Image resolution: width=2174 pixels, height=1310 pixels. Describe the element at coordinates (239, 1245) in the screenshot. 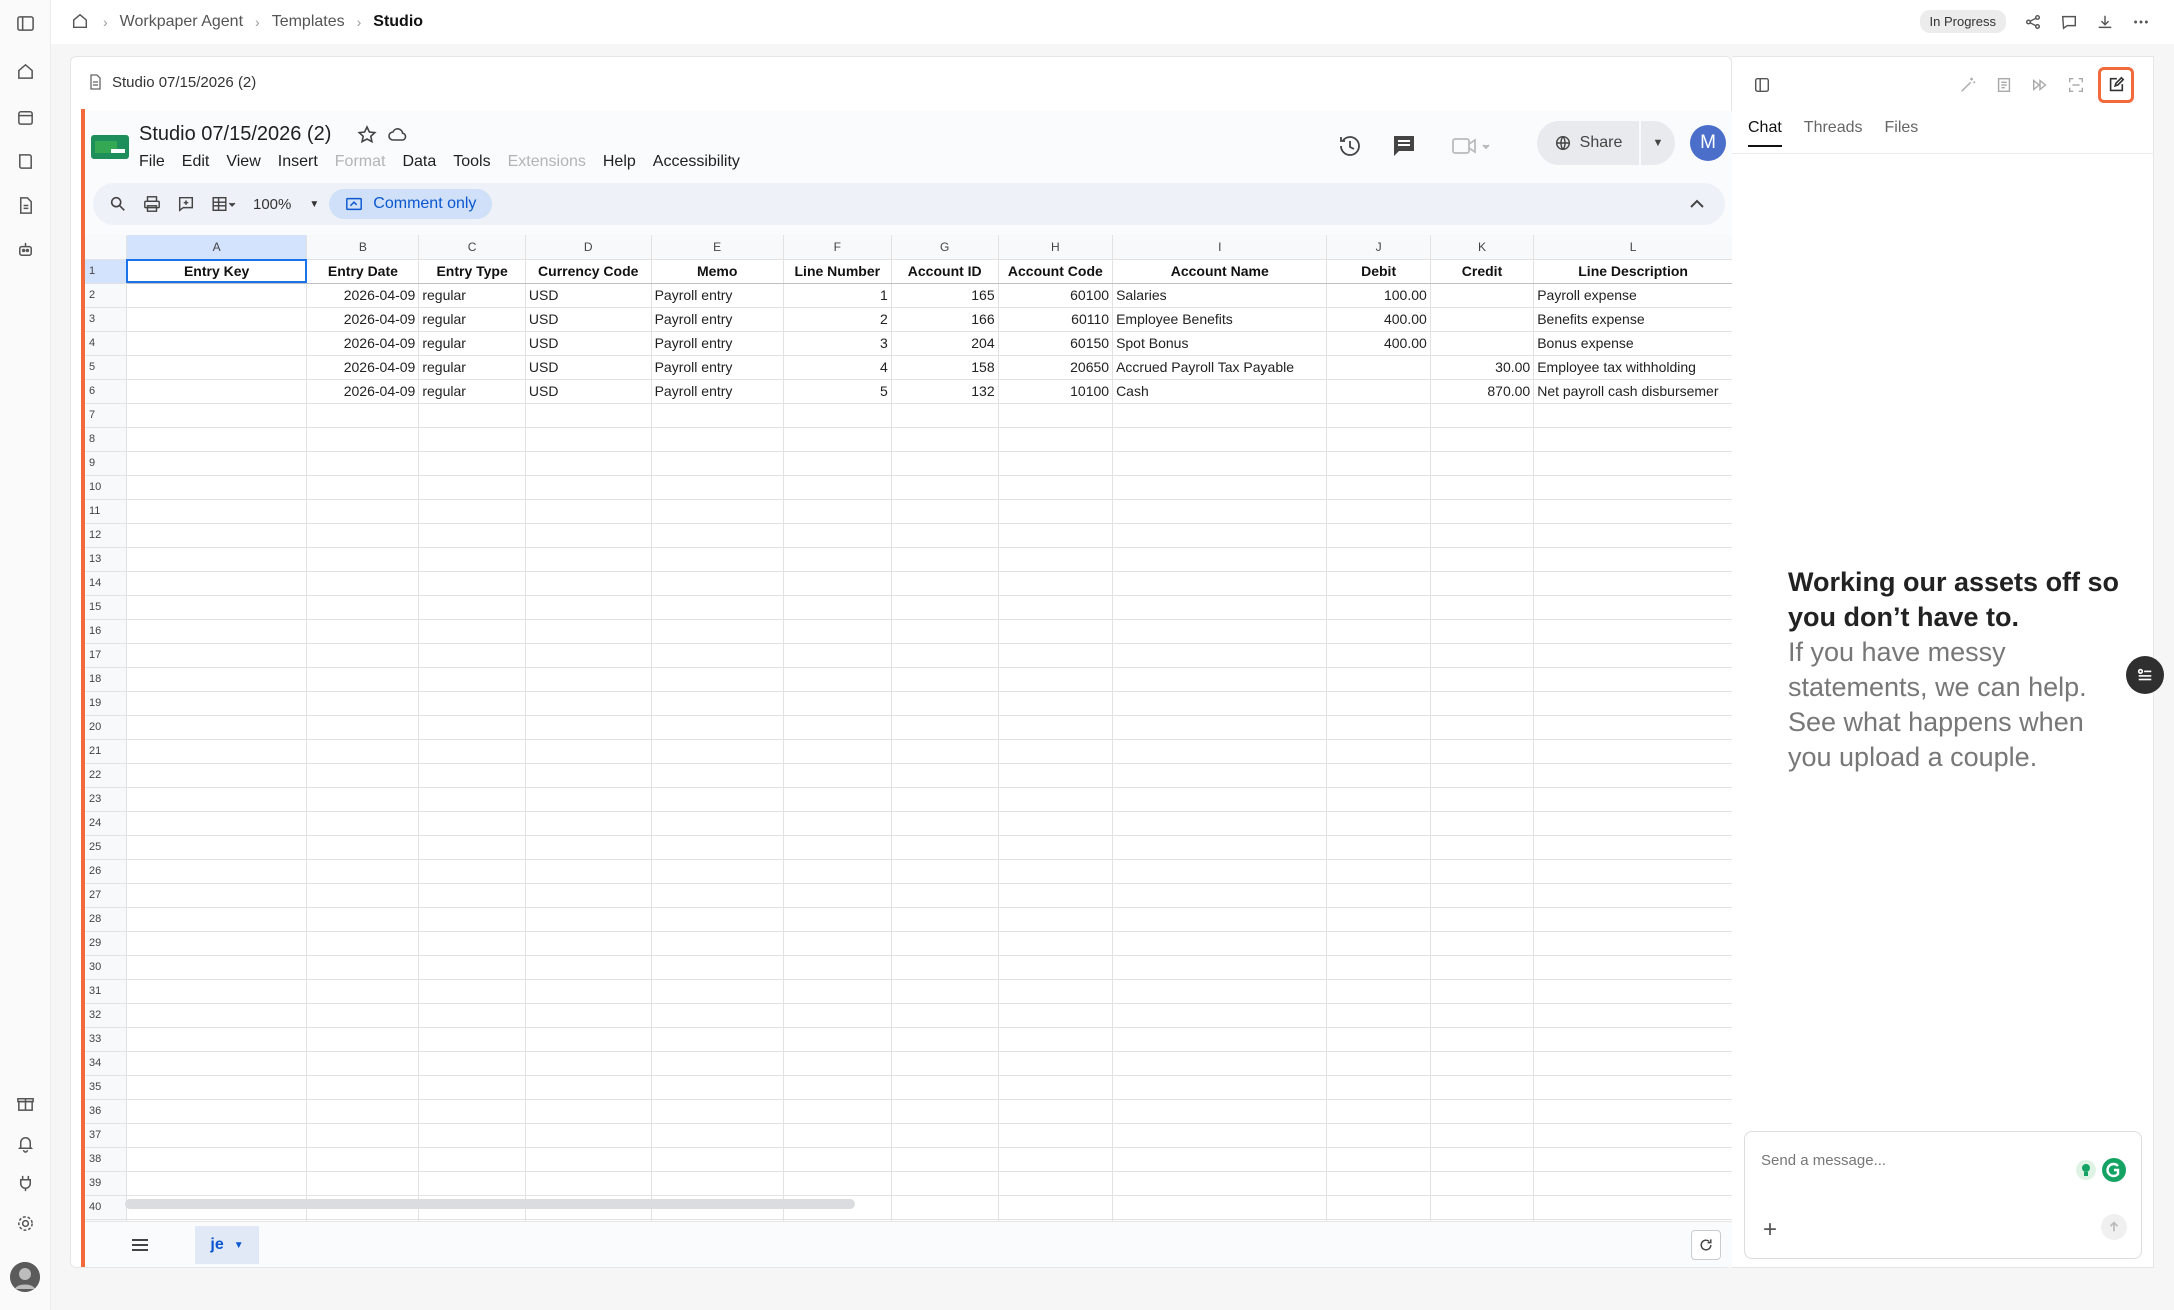

I see `caret-down-icon: ▼` at that location.